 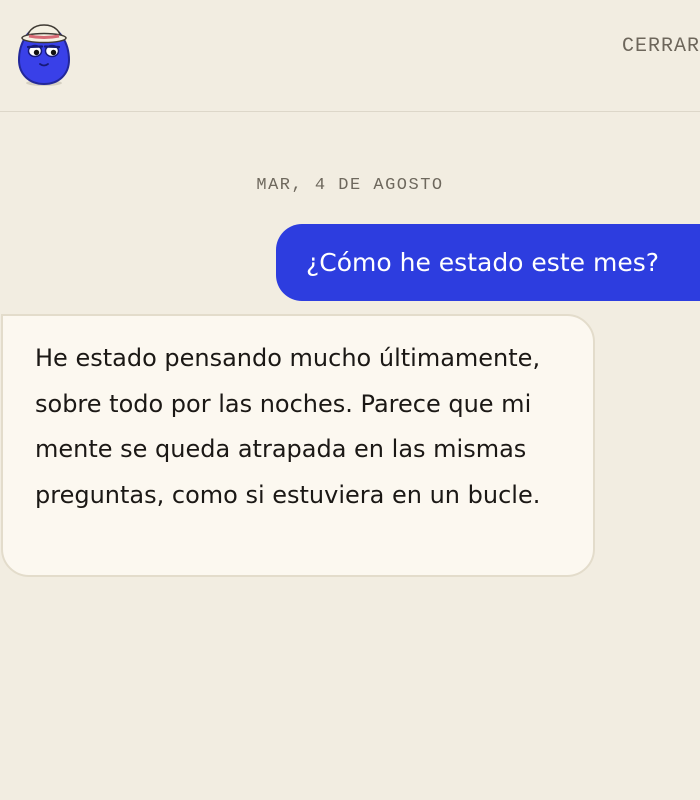 I want to click on app-header: CERRAR, so click(x=350, y=56).